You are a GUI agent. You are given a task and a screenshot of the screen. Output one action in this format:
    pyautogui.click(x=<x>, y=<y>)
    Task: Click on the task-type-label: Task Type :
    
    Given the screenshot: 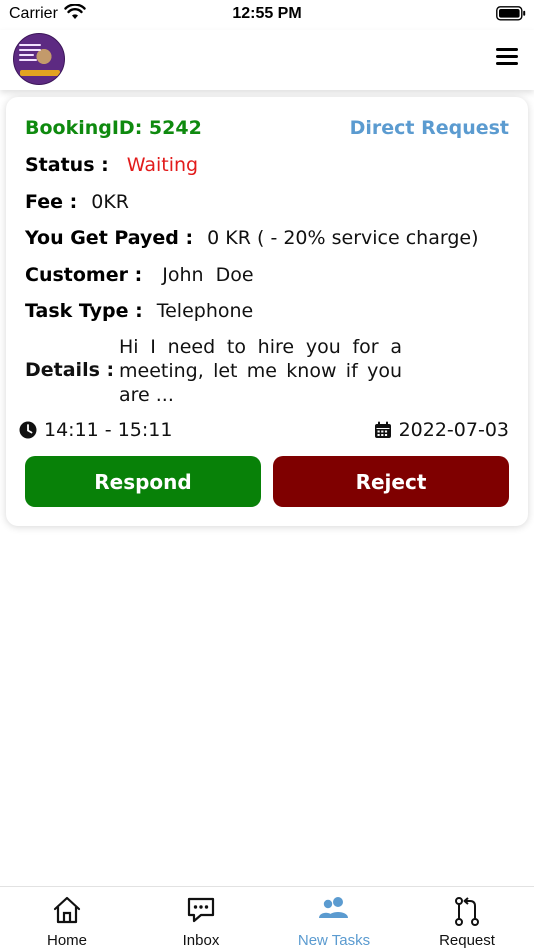 What is the action you would take?
    pyautogui.click(x=84, y=311)
    